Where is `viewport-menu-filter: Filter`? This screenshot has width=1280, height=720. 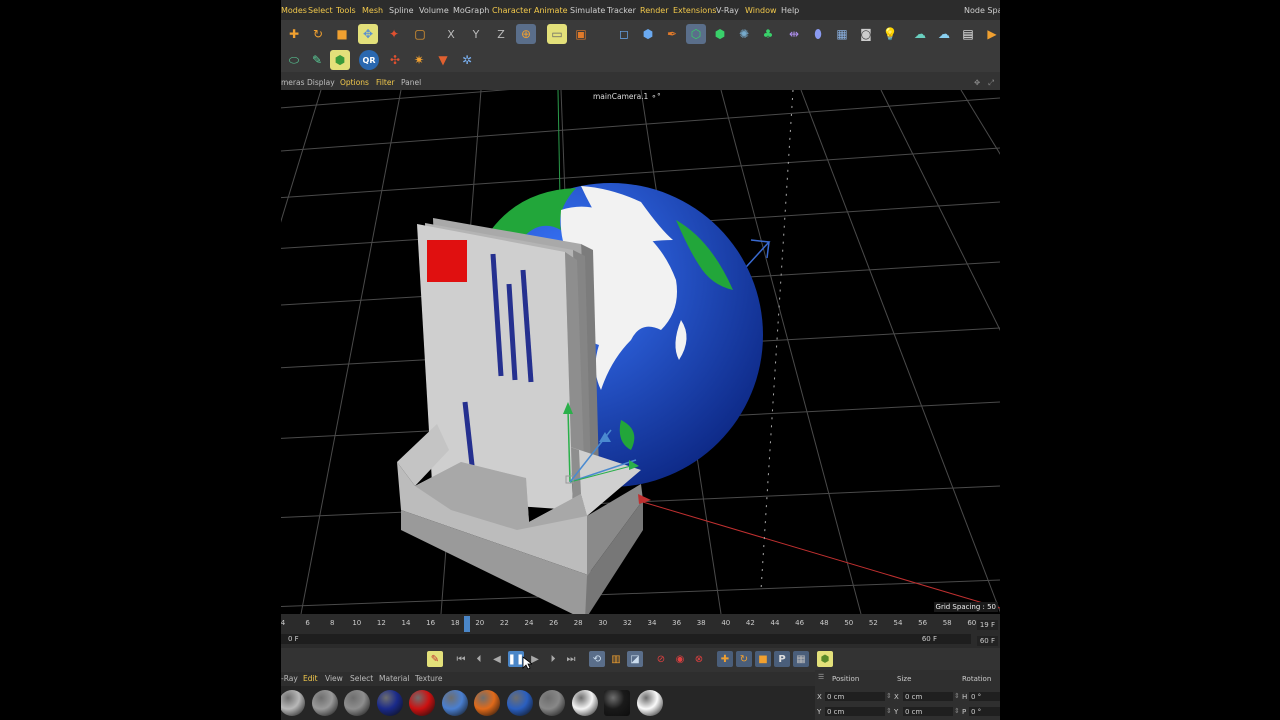 viewport-menu-filter: Filter is located at coordinates (385, 82).